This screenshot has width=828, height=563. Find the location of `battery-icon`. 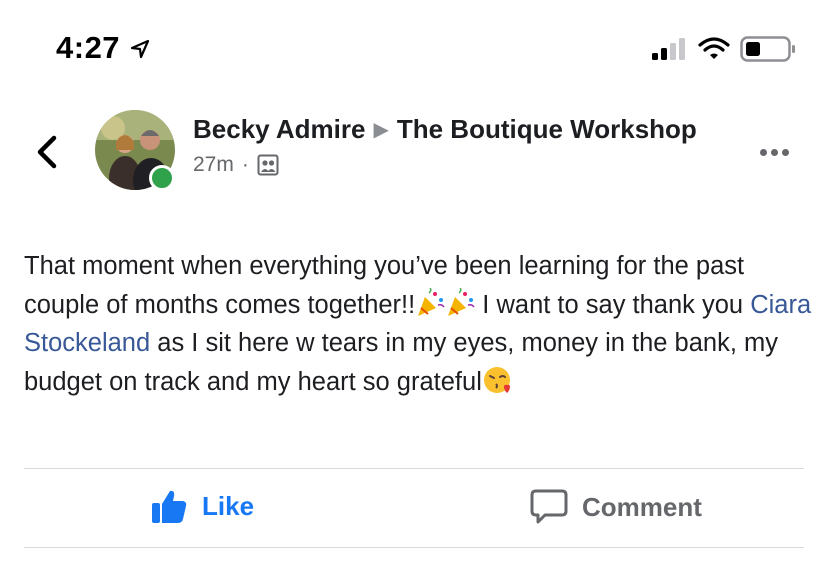

battery-icon is located at coordinates (767, 49).